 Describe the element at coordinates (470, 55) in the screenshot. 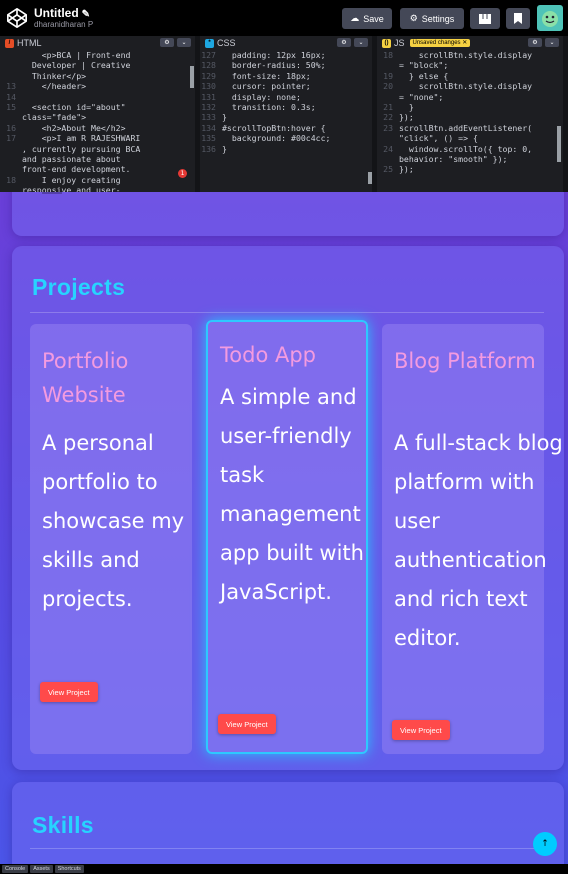

I see `code-line: 18 scrollBtn.style.display` at that location.